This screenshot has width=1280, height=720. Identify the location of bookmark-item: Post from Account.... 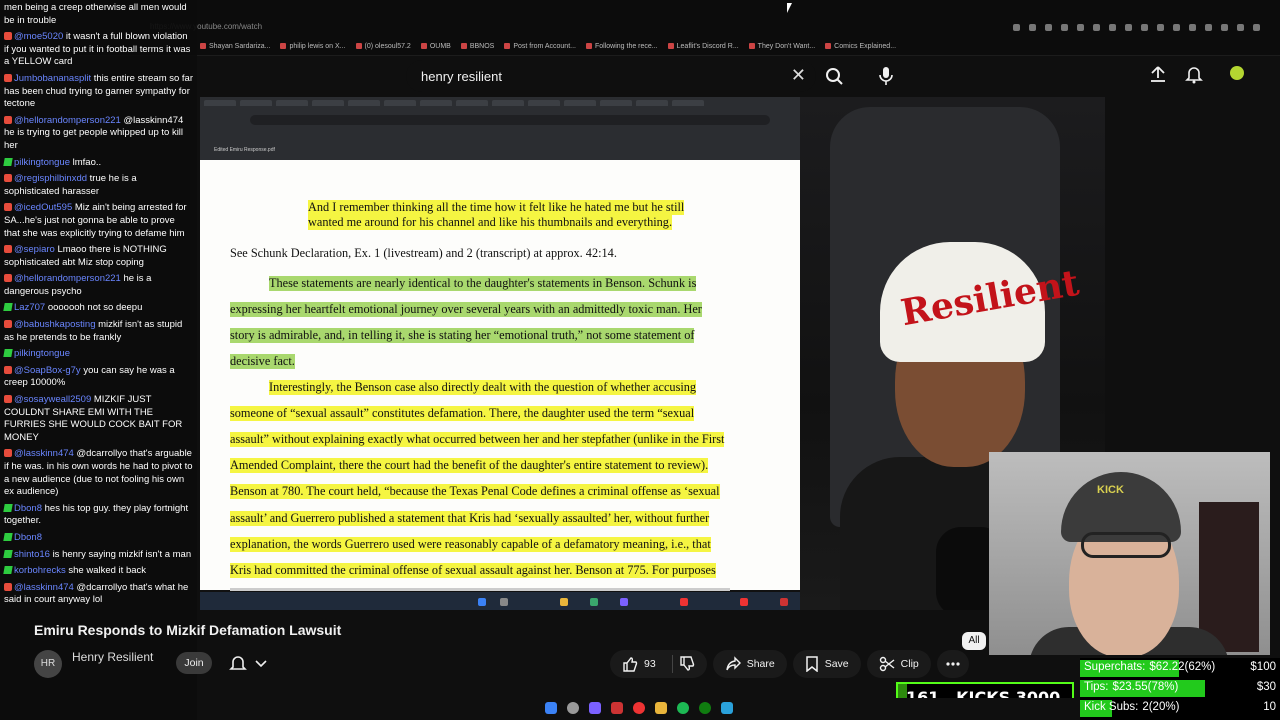
(540, 46).